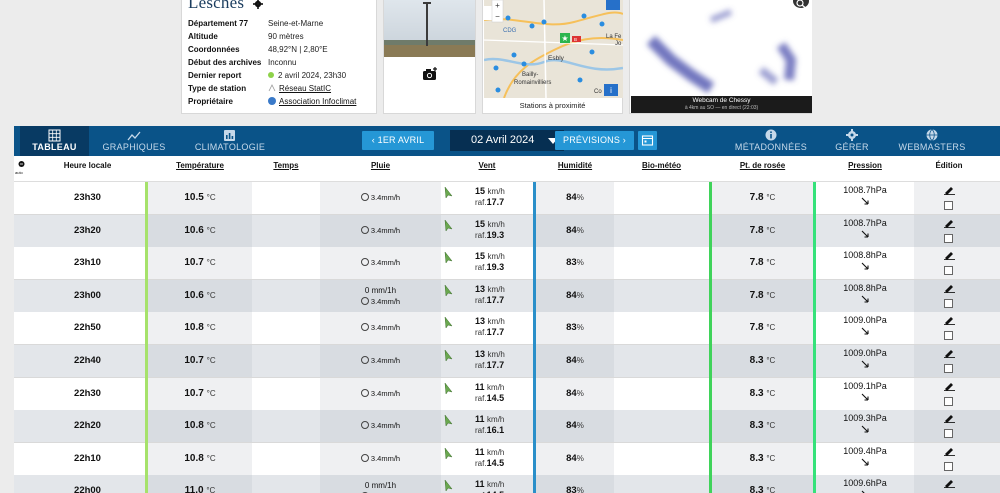  What do you see at coordinates (481, 431) in the screenshot?
I see `gust-prefix: raf.` at bounding box center [481, 431].